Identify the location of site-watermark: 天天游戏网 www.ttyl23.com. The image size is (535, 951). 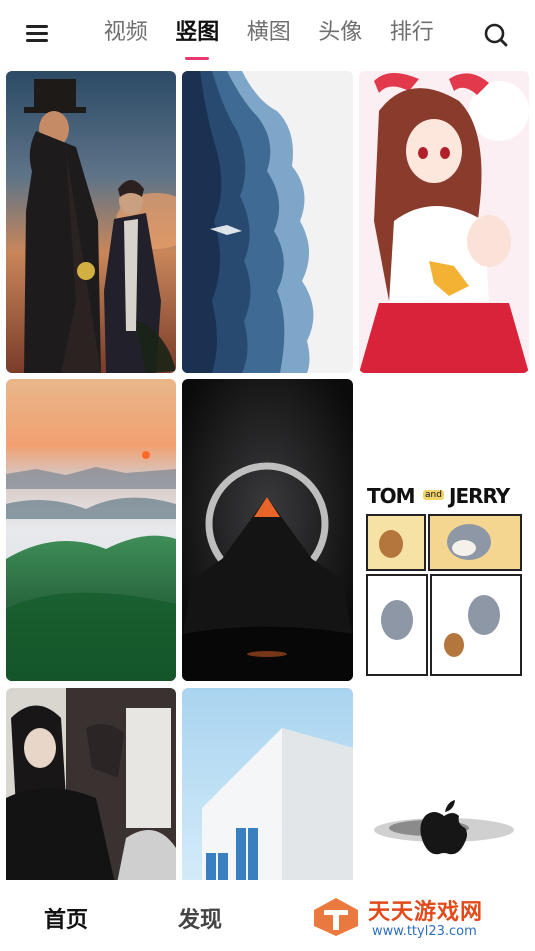
(419, 915).